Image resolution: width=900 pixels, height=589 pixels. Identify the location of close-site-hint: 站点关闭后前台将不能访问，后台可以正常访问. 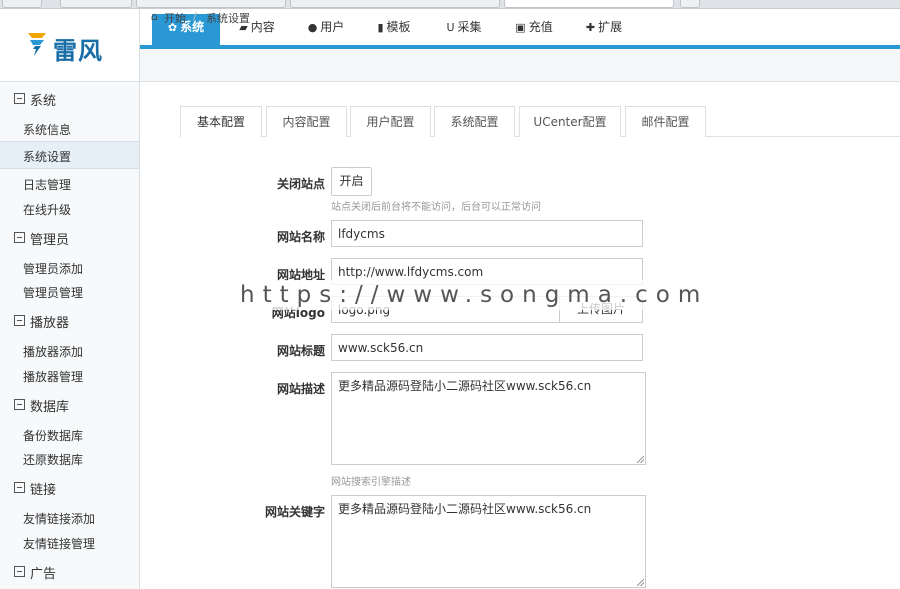
(436, 207).